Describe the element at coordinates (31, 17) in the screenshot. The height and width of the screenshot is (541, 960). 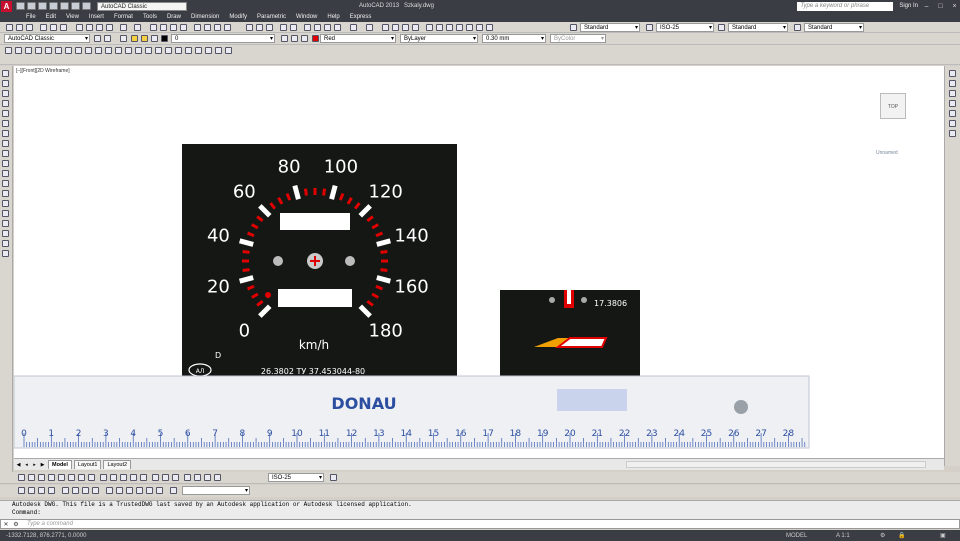
I see `menu-file: File` at that location.